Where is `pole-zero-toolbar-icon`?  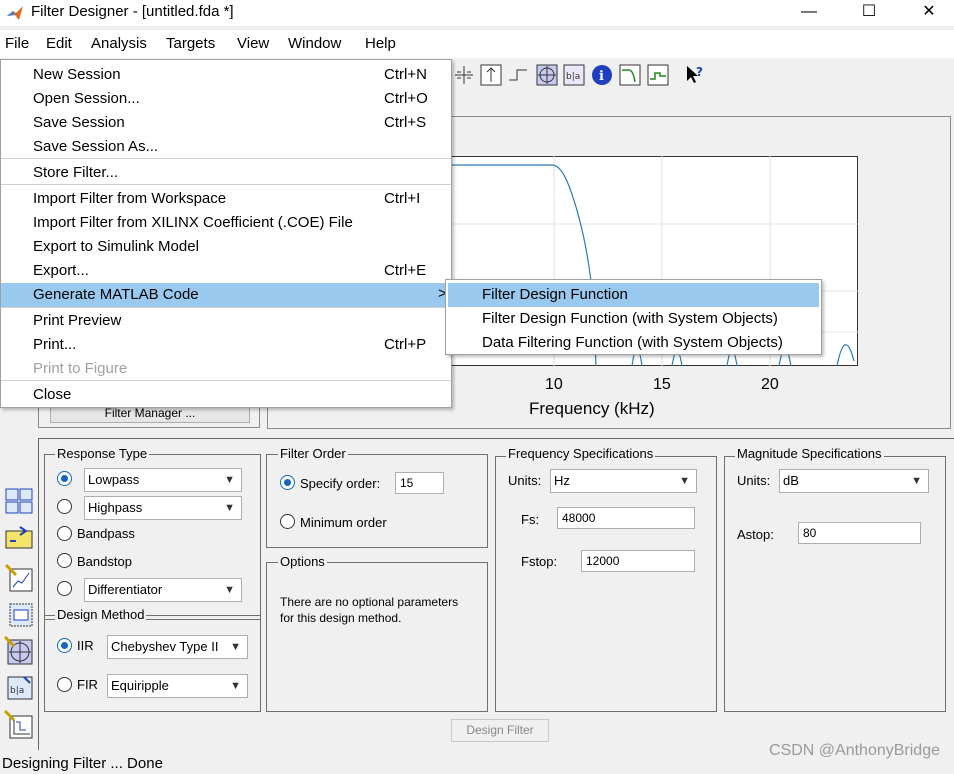 pole-zero-toolbar-icon is located at coordinates (464, 75).